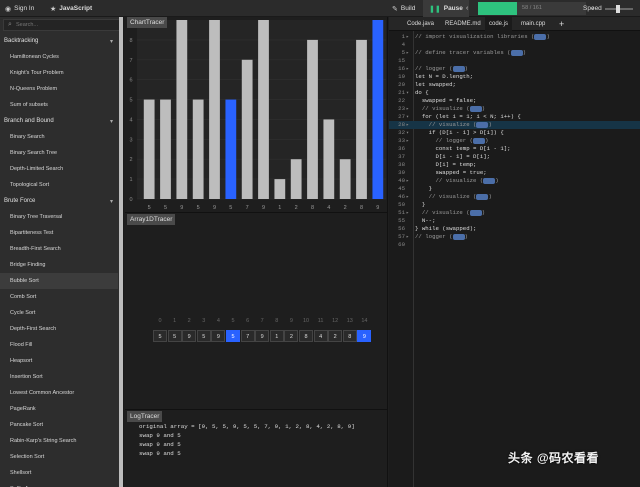  I want to click on tab-code-js: code.js, so click(499, 24).